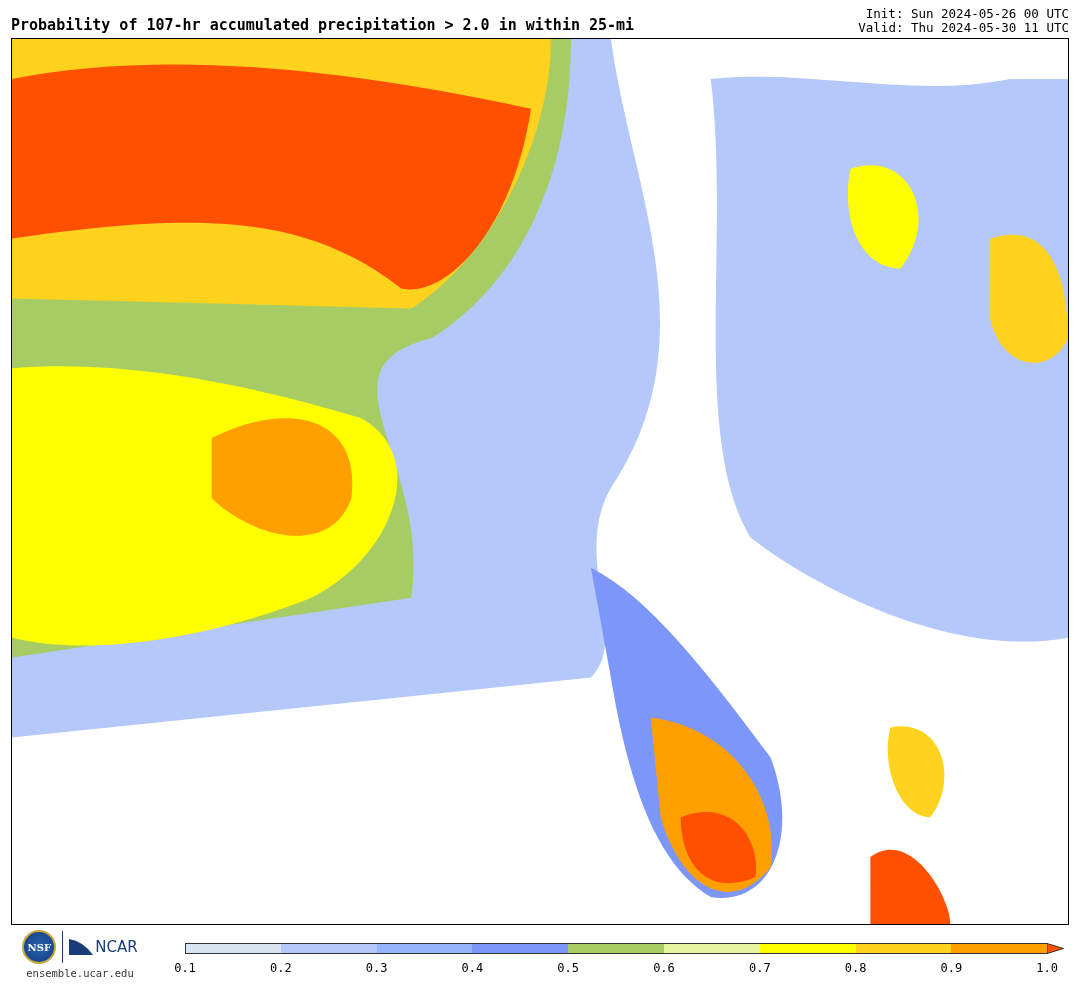 The height and width of the screenshot is (988, 1080). I want to click on tick-label: 0.7, so click(759, 968).